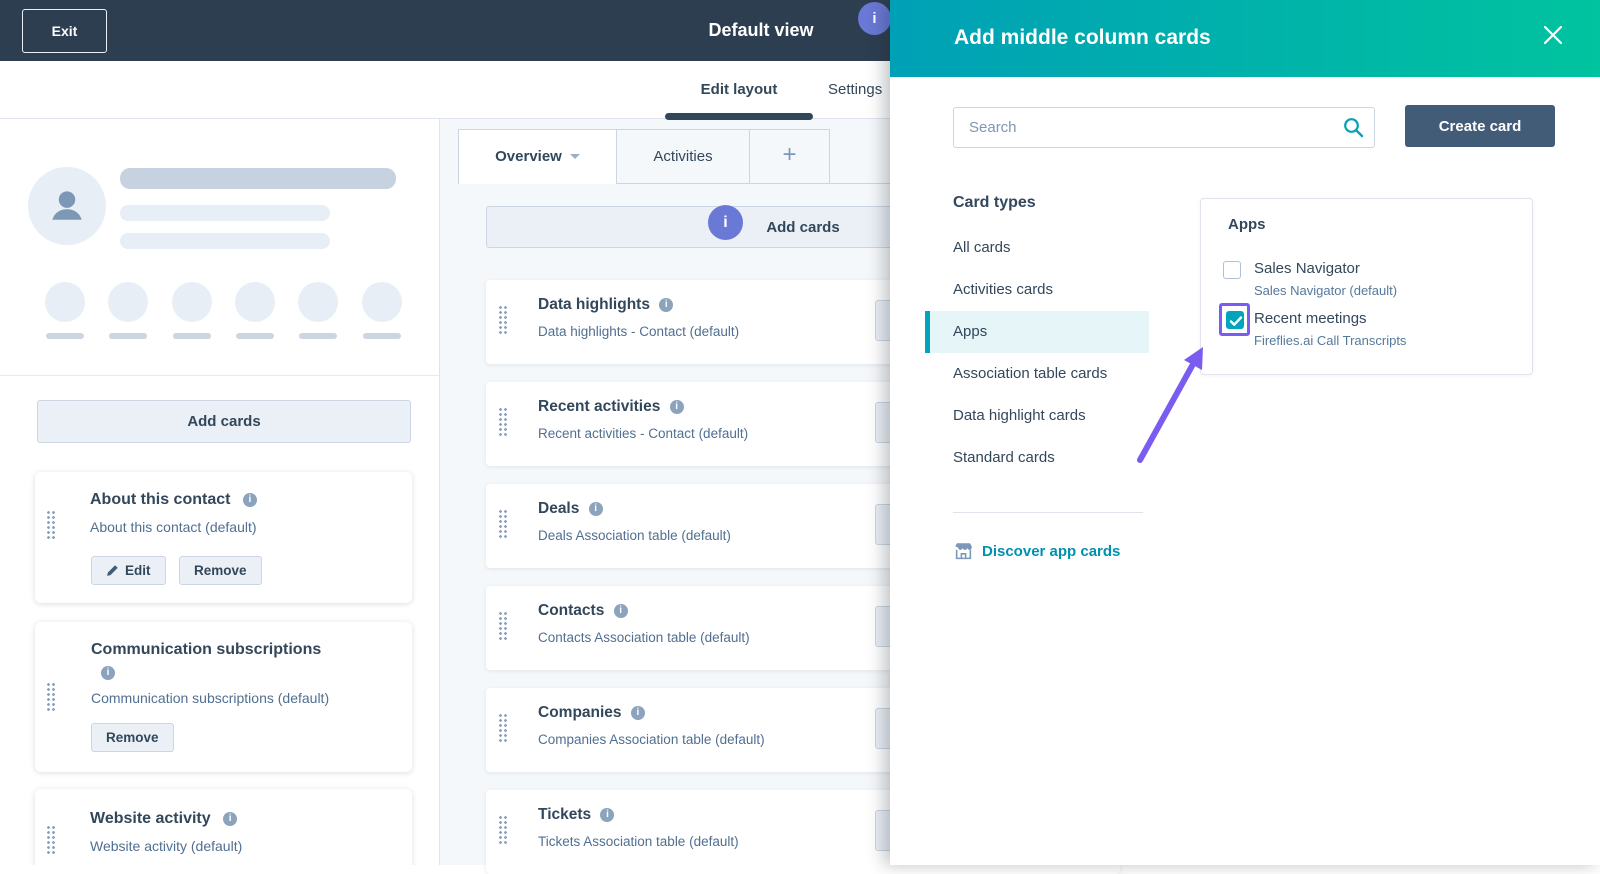 The width and height of the screenshot is (1600, 874). What do you see at coordinates (994, 202) in the screenshot?
I see `card-types-heading: Card types` at bounding box center [994, 202].